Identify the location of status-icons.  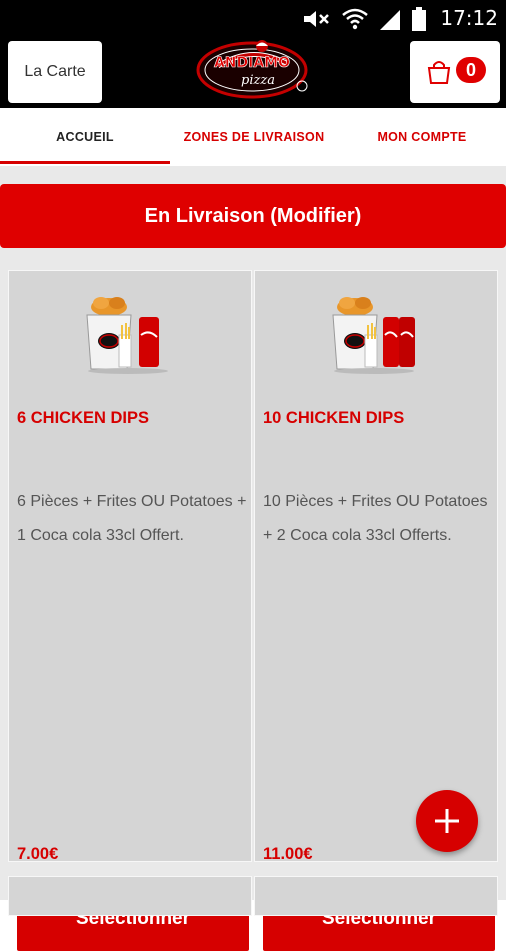
(364, 19).